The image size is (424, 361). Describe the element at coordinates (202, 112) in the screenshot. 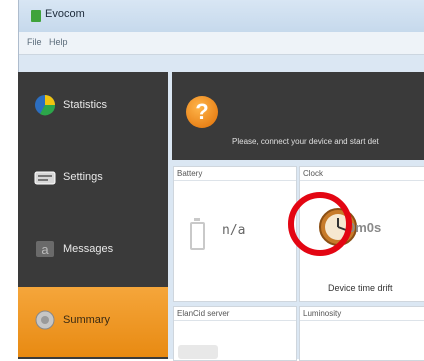

I see `question-icon: ?` at that location.